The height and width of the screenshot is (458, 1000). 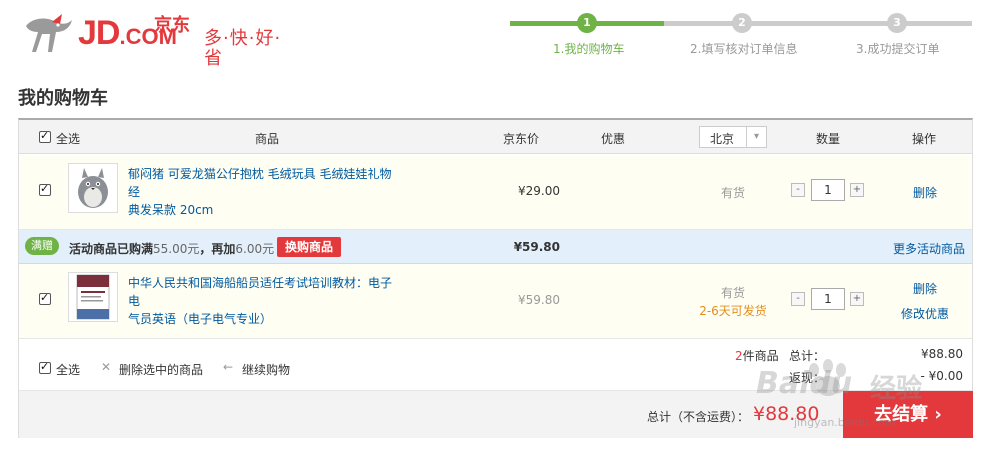 What do you see at coordinates (807, 356) in the screenshot?
I see `total-label: 总计：` at bounding box center [807, 356].